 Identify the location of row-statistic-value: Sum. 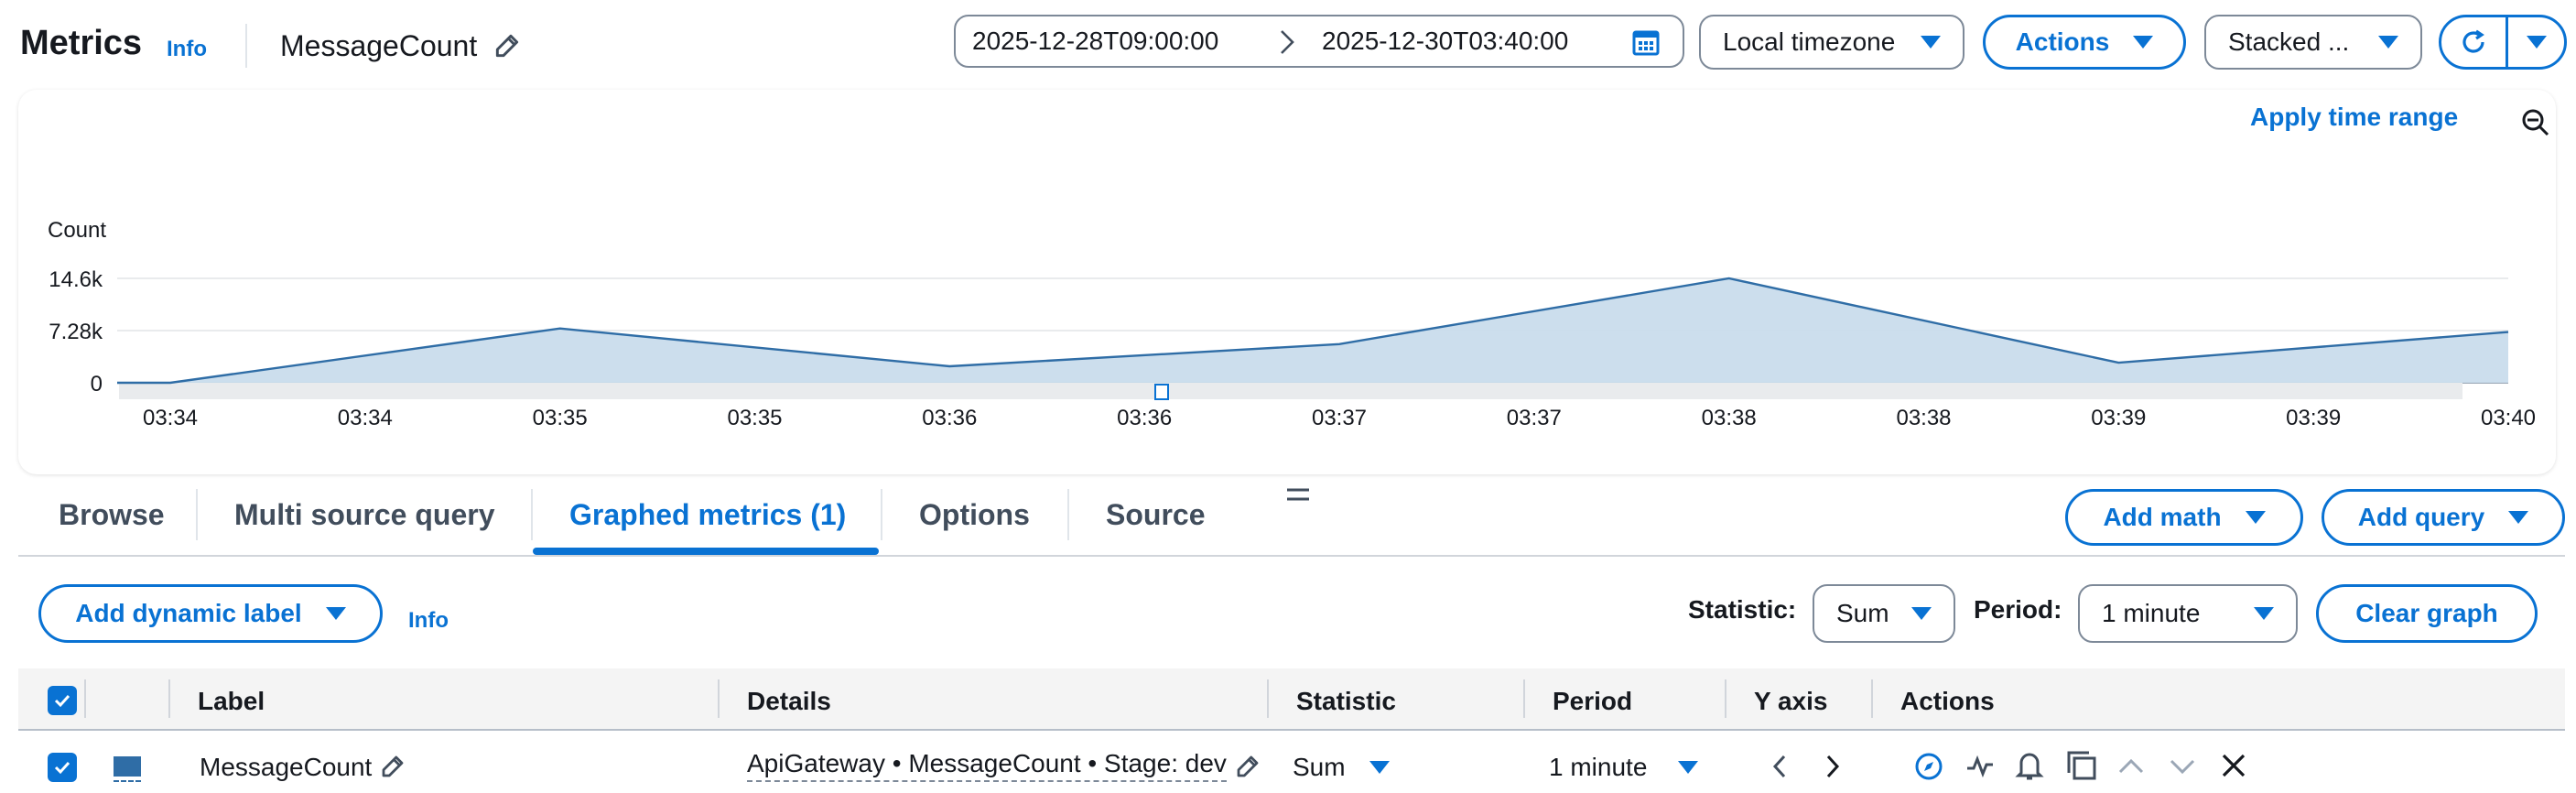
(1320, 767).